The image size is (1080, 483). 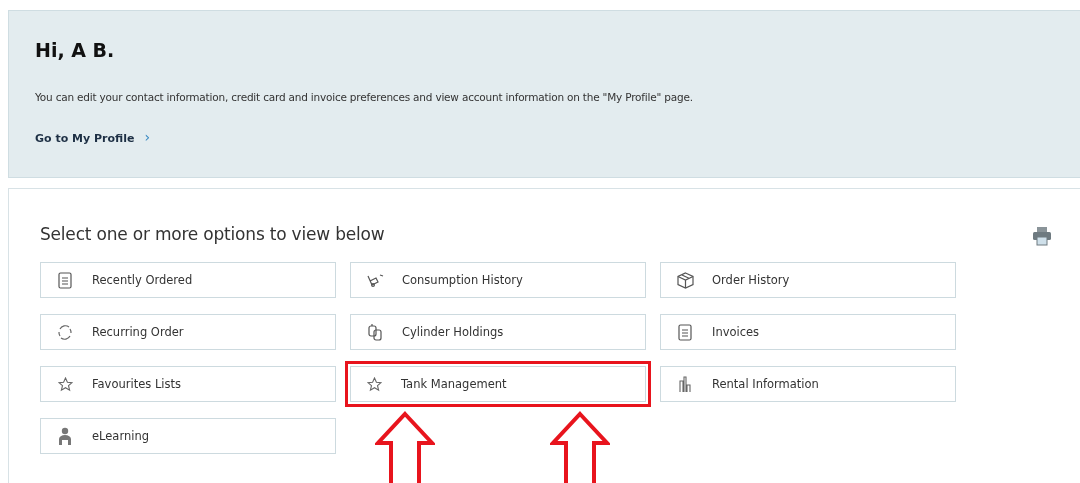 What do you see at coordinates (188, 384) in the screenshot?
I see `option-button: Favourites Lists` at bounding box center [188, 384].